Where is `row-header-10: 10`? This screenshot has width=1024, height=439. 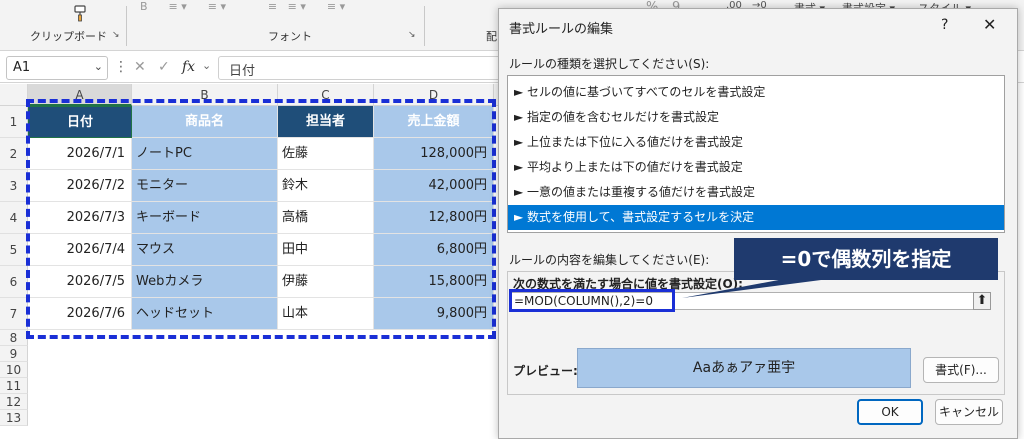
row-header-10: 10 is located at coordinates (14, 370).